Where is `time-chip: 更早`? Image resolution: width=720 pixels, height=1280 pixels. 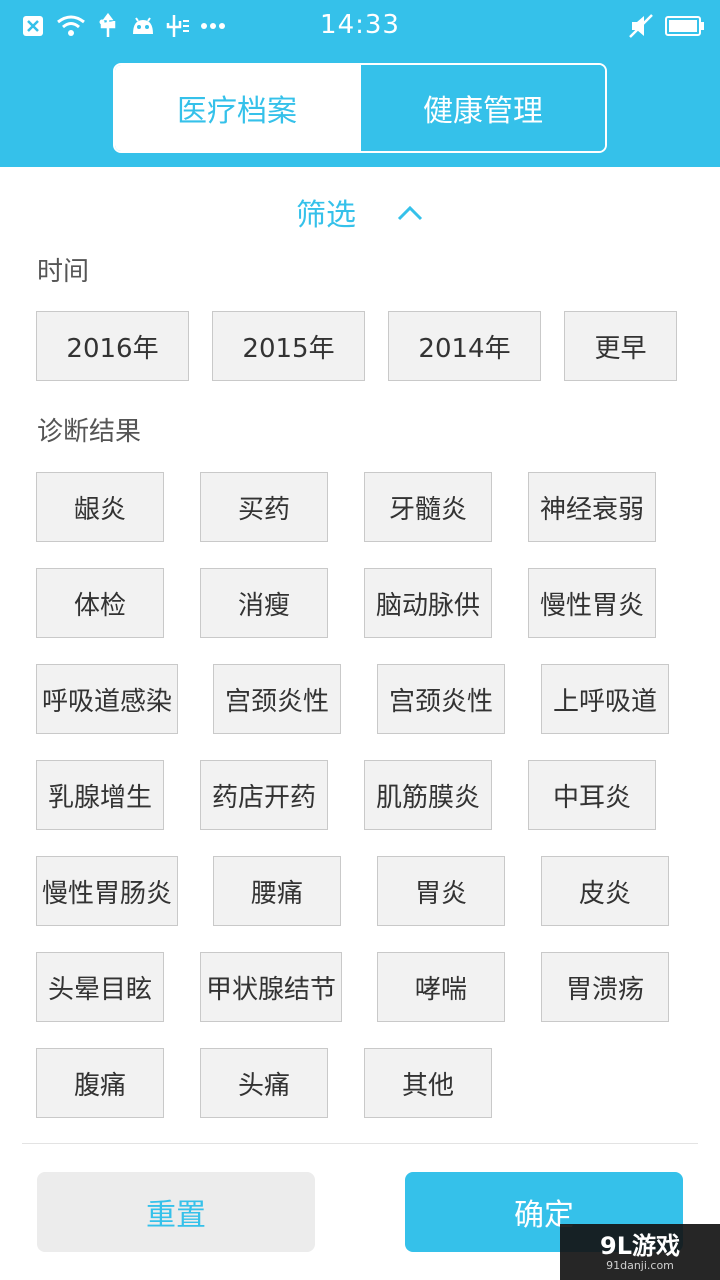 time-chip: 更早 is located at coordinates (620, 346).